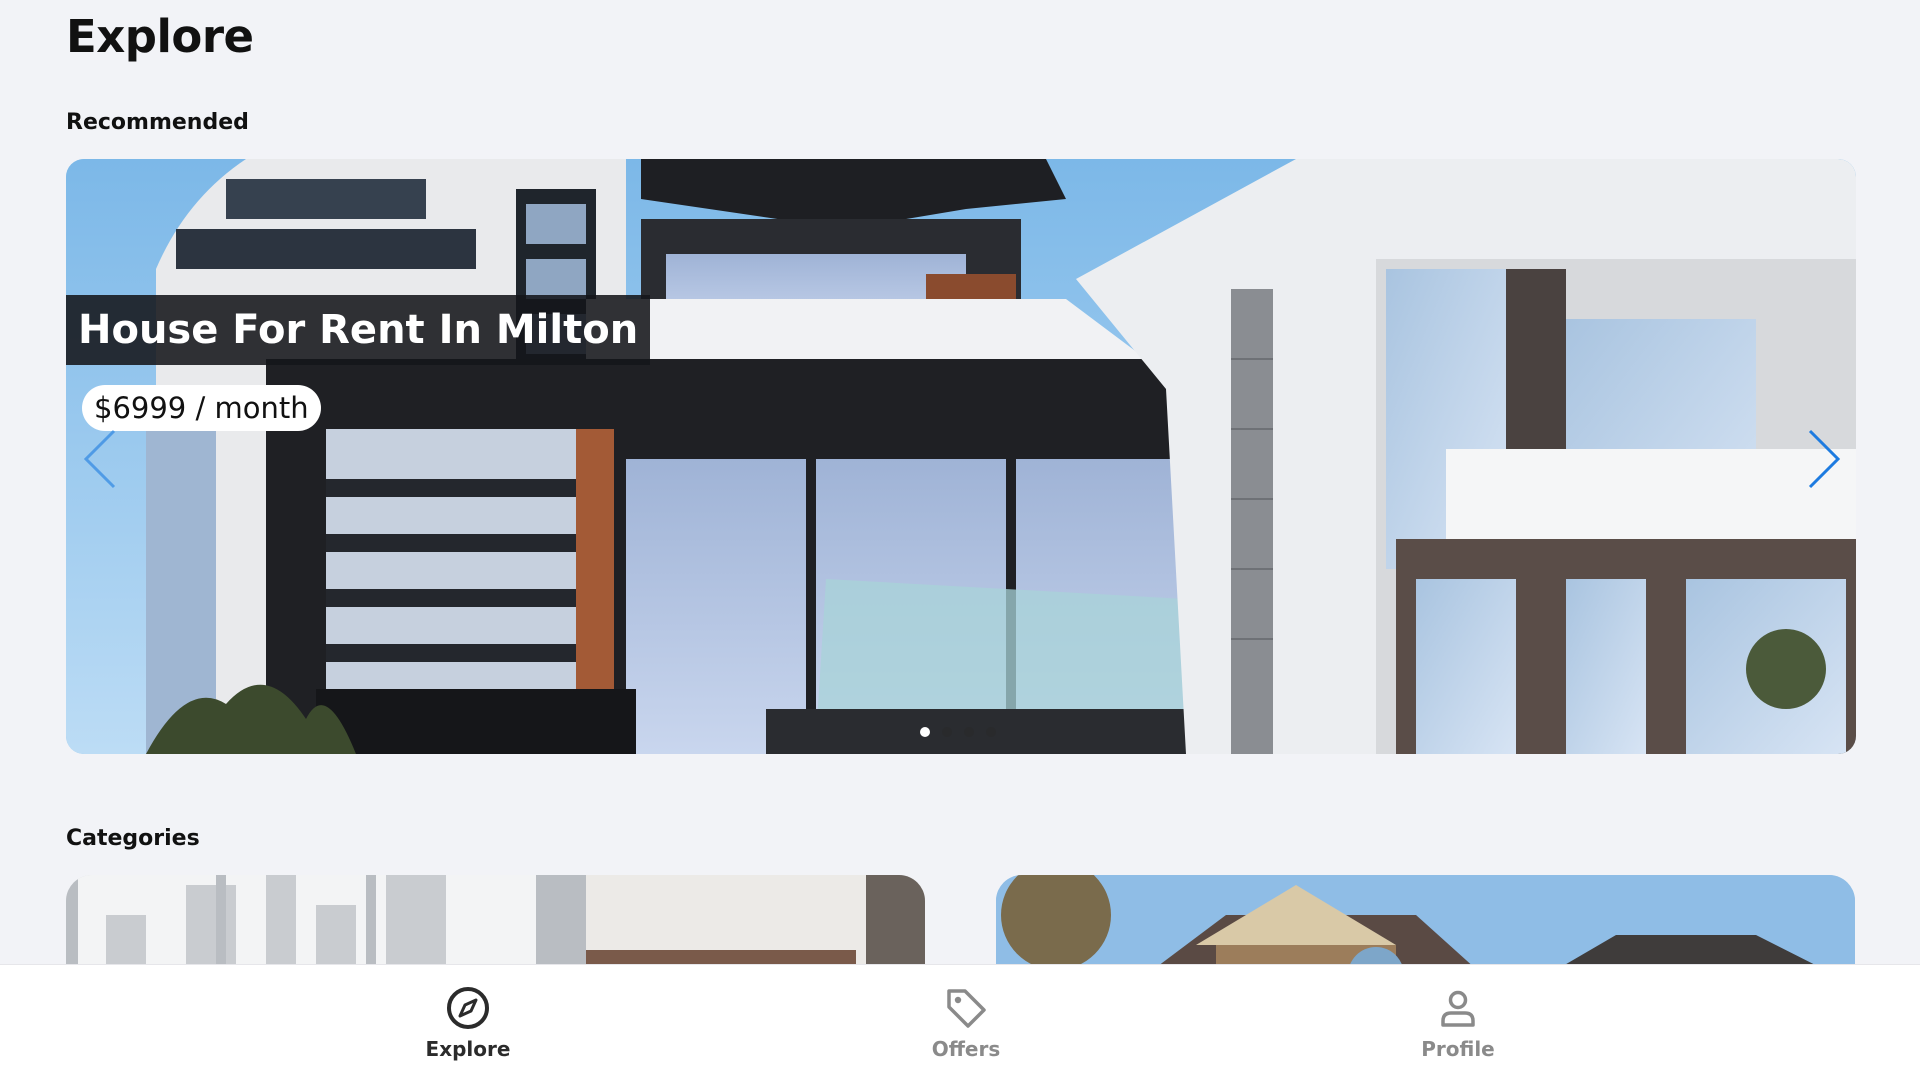 This screenshot has width=1920, height=1080. I want to click on nav-item-explore: Explore, so click(468, 1023).